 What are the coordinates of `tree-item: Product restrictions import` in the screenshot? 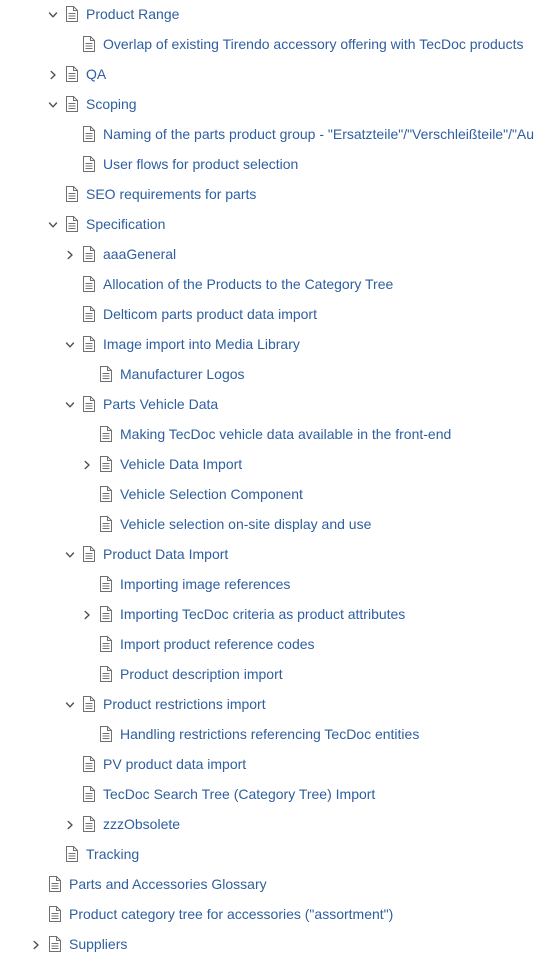 It's located at (273, 705).